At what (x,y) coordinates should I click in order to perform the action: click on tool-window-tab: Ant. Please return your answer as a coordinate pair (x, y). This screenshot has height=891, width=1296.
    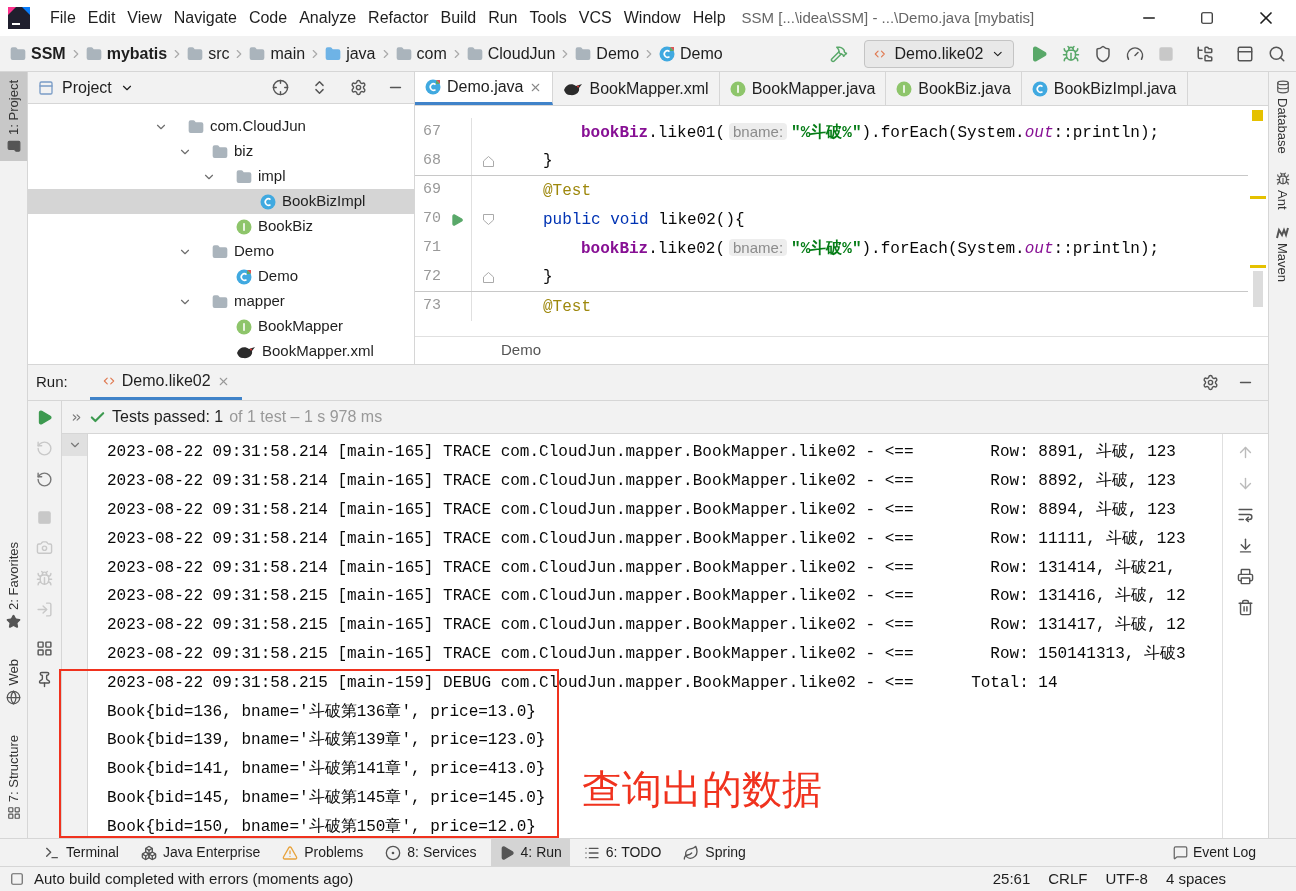
    Looking at the image, I should click on (1282, 190).